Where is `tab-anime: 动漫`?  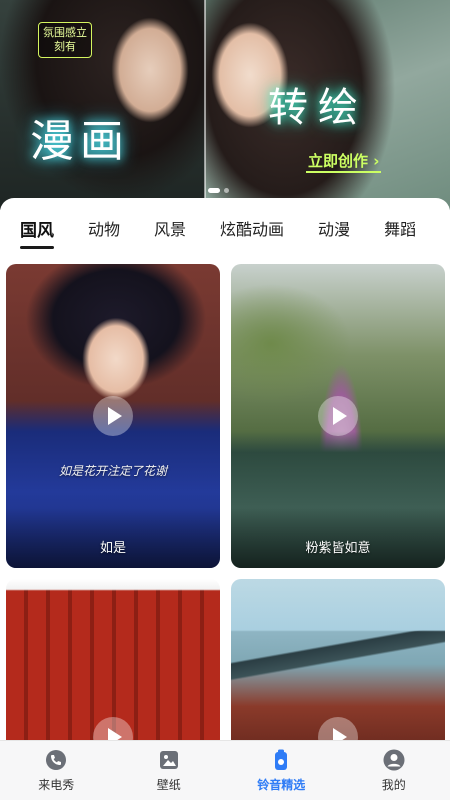
tab-anime: 动漫 is located at coordinates (334, 228).